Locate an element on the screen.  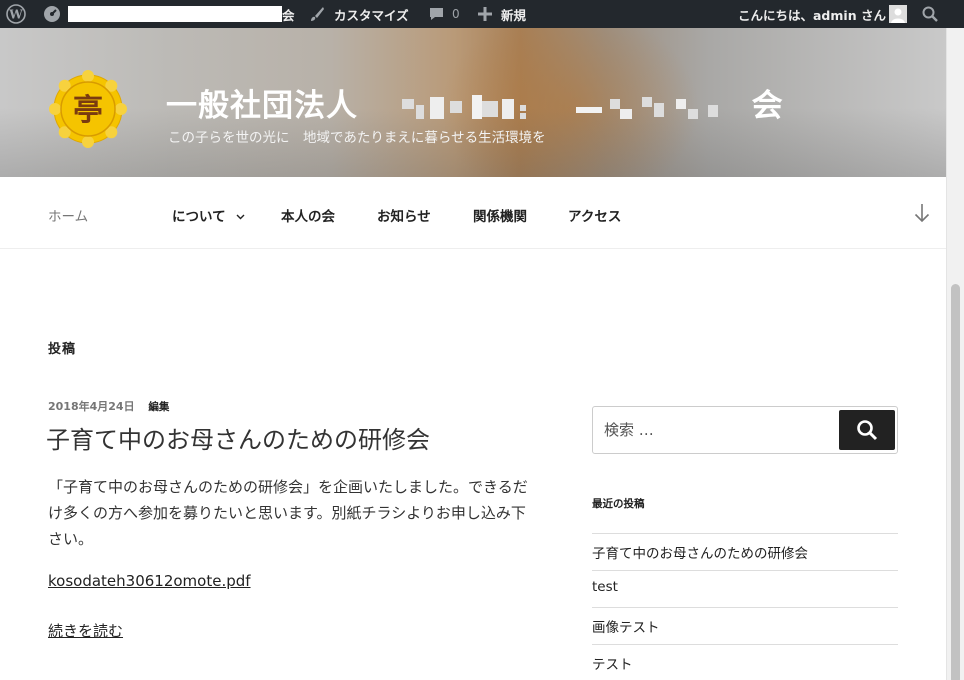
new-content-link: 新規 is located at coordinates (513, 14).